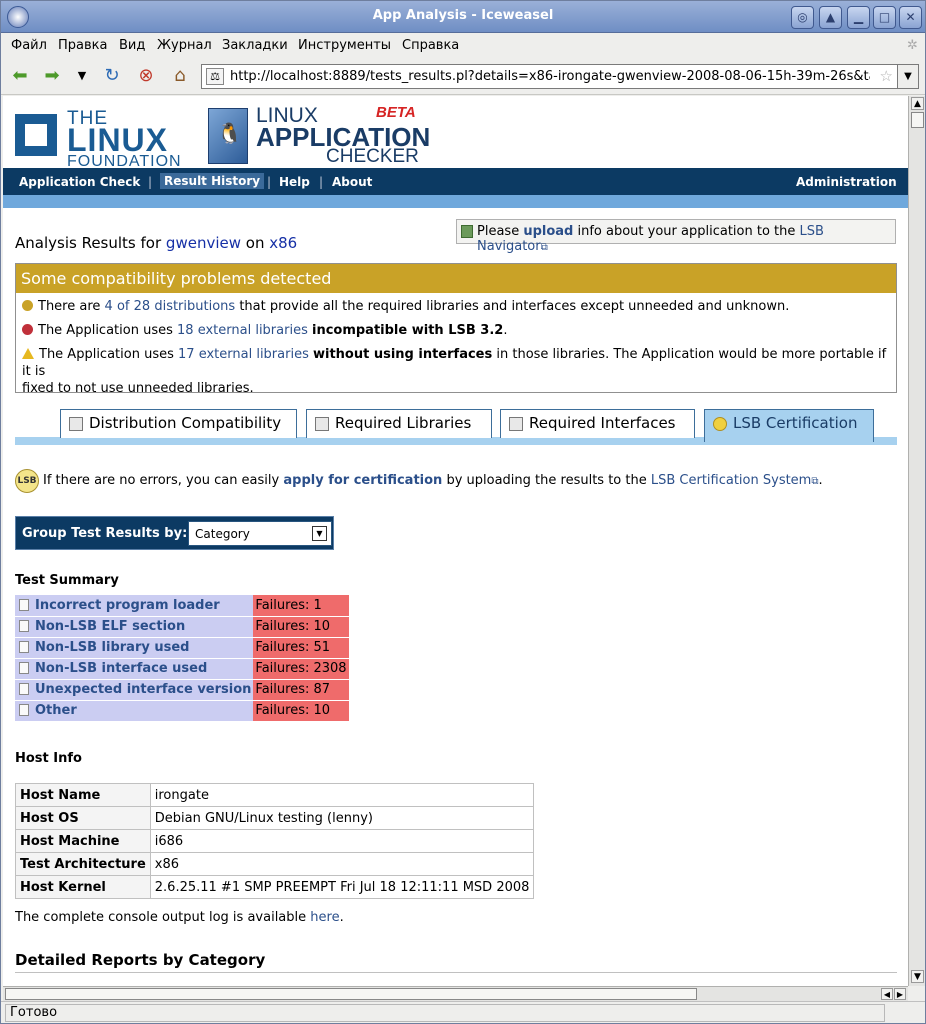  I want to click on scroll-down-icon: ▼, so click(917, 976).